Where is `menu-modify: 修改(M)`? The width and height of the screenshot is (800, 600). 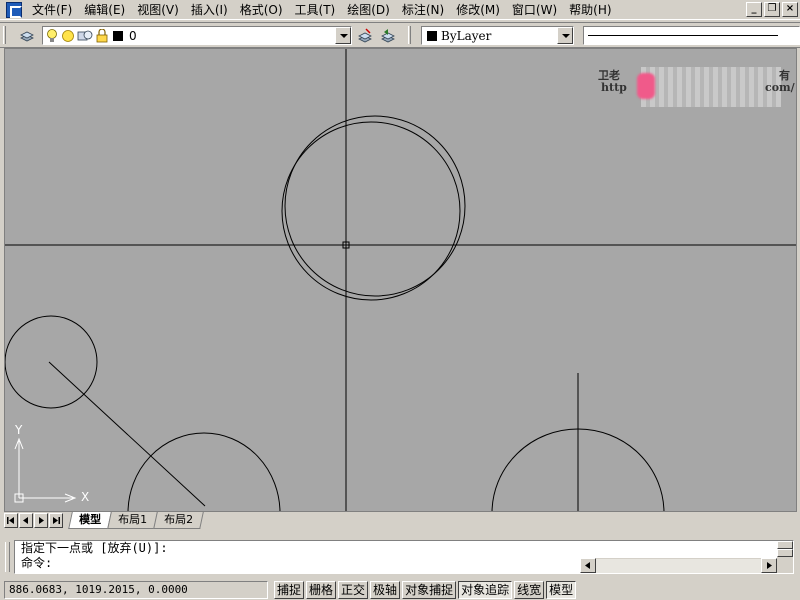 menu-modify: 修改(M) is located at coordinates (478, 10).